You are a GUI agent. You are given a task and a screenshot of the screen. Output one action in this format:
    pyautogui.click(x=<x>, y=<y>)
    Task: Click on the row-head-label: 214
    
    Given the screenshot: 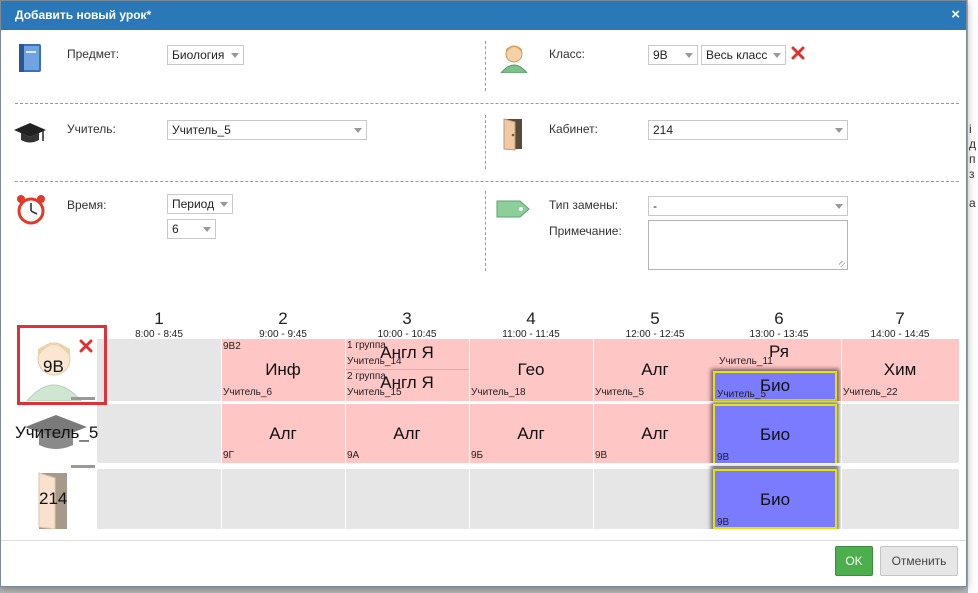 What is the action you would take?
    pyautogui.click(x=53, y=498)
    